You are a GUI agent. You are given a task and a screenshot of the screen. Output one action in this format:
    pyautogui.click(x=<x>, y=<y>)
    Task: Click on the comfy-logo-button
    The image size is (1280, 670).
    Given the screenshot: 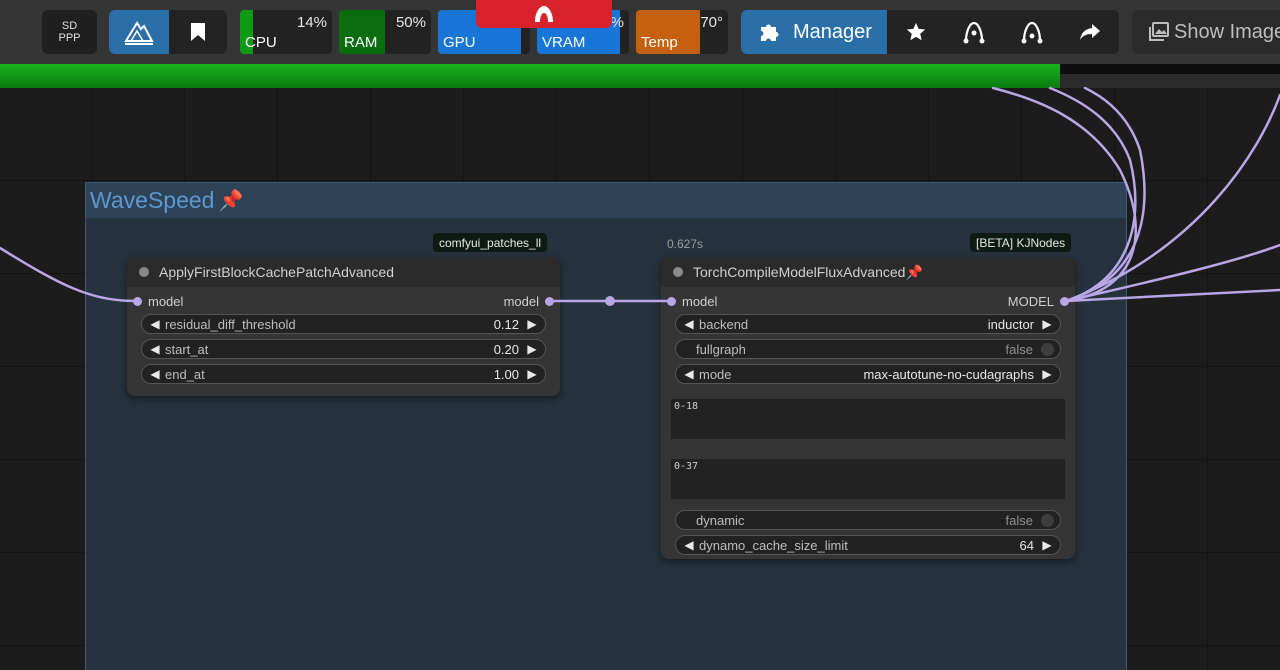 What is the action you would take?
    pyautogui.click(x=139, y=32)
    